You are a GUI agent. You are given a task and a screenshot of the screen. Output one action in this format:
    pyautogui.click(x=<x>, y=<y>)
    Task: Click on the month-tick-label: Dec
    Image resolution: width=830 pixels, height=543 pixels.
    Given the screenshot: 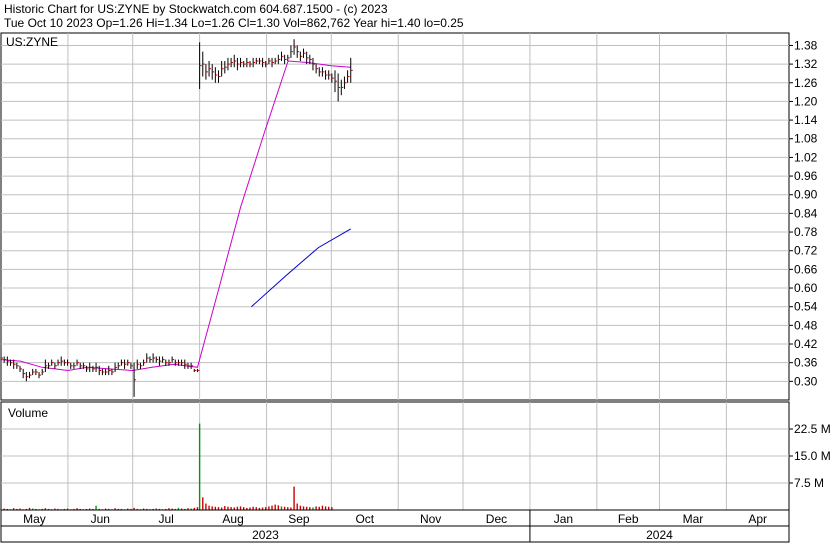 What is the action you would take?
    pyautogui.click(x=496, y=519)
    